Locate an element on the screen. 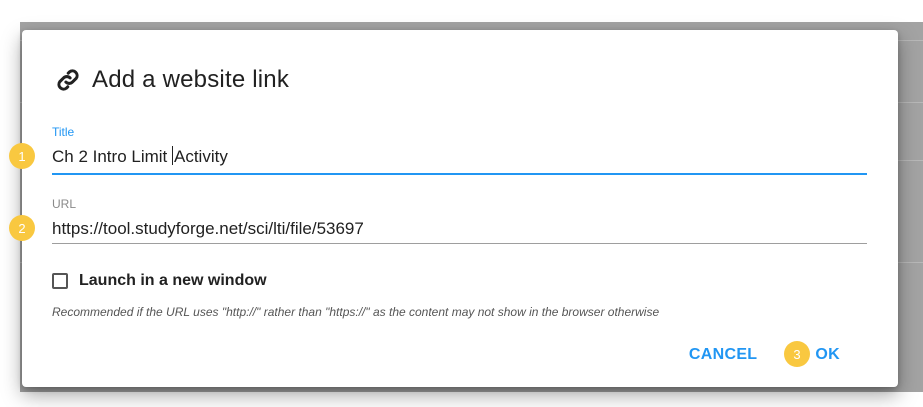 The image size is (923, 407). title-field-underline is located at coordinates (459, 174).